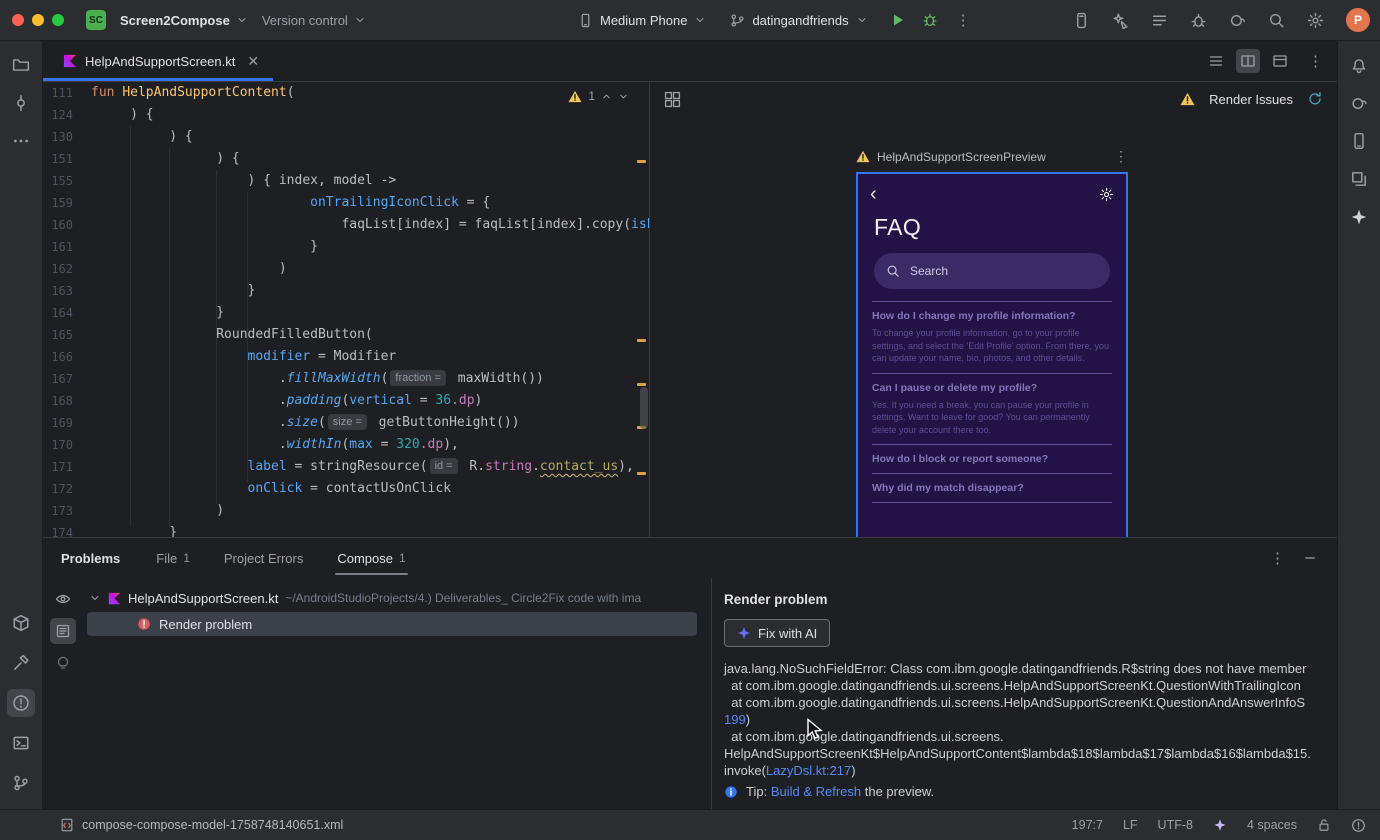 The width and height of the screenshot is (1380, 840). I want to click on file-encoding: UTF-8, so click(1175, 825).